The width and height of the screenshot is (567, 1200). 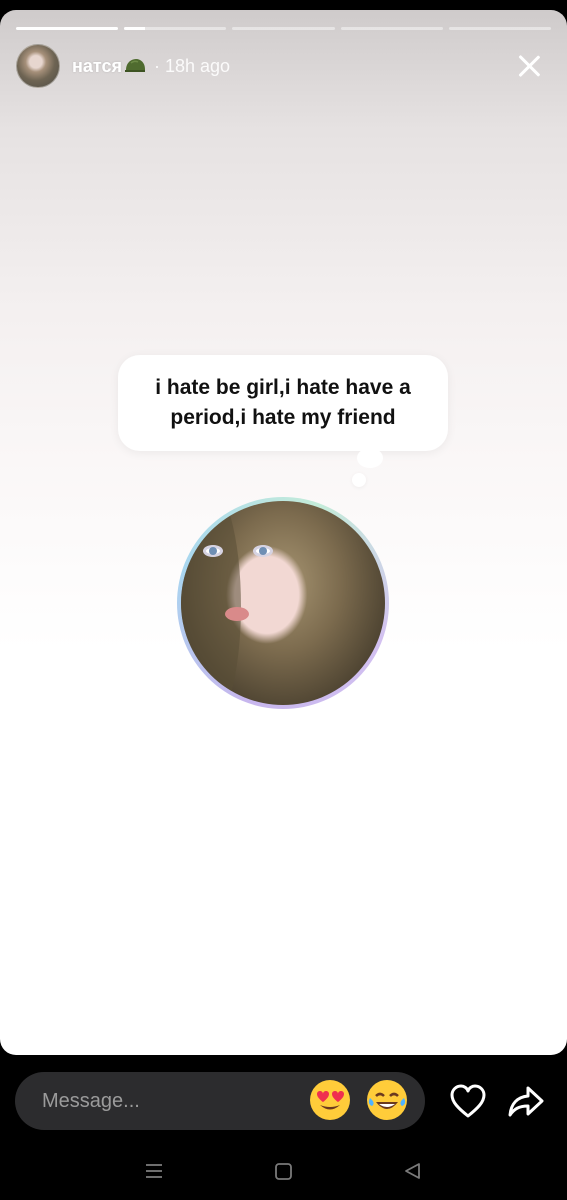 I want to click on photo-hair, so click(x=211, y=603).